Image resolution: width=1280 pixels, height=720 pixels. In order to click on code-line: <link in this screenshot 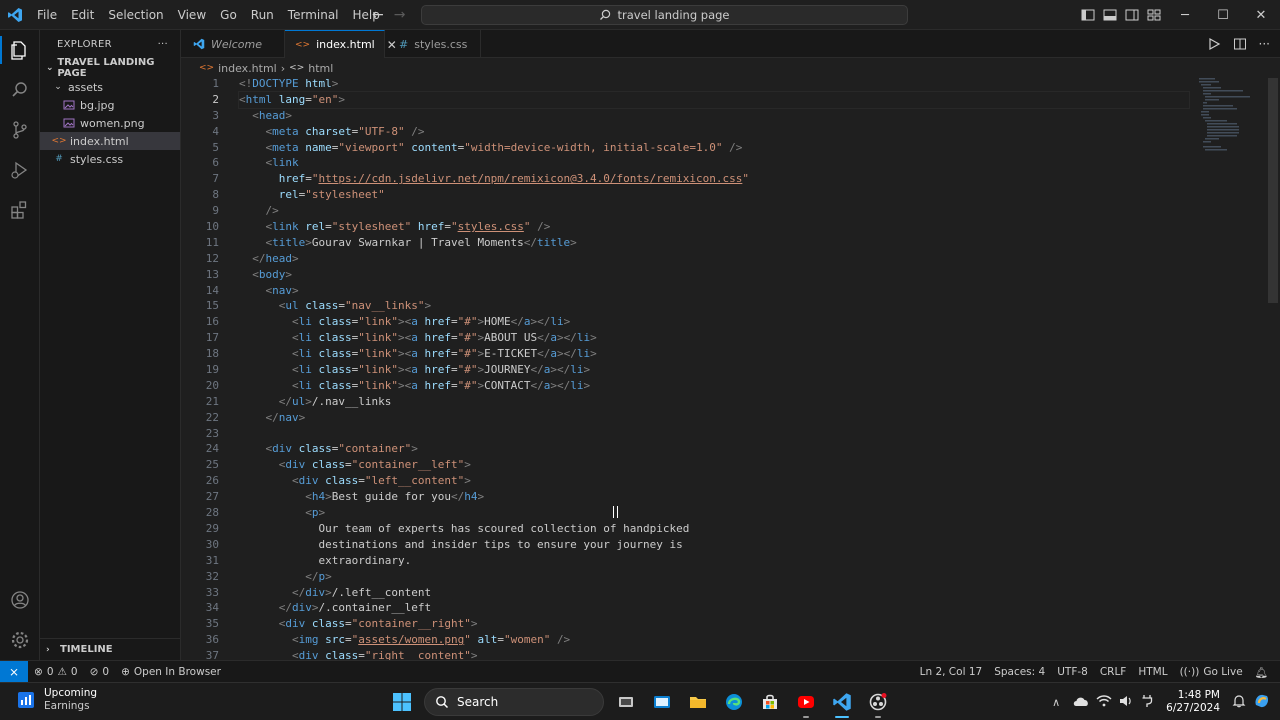, I will do `click(714, 163)`.